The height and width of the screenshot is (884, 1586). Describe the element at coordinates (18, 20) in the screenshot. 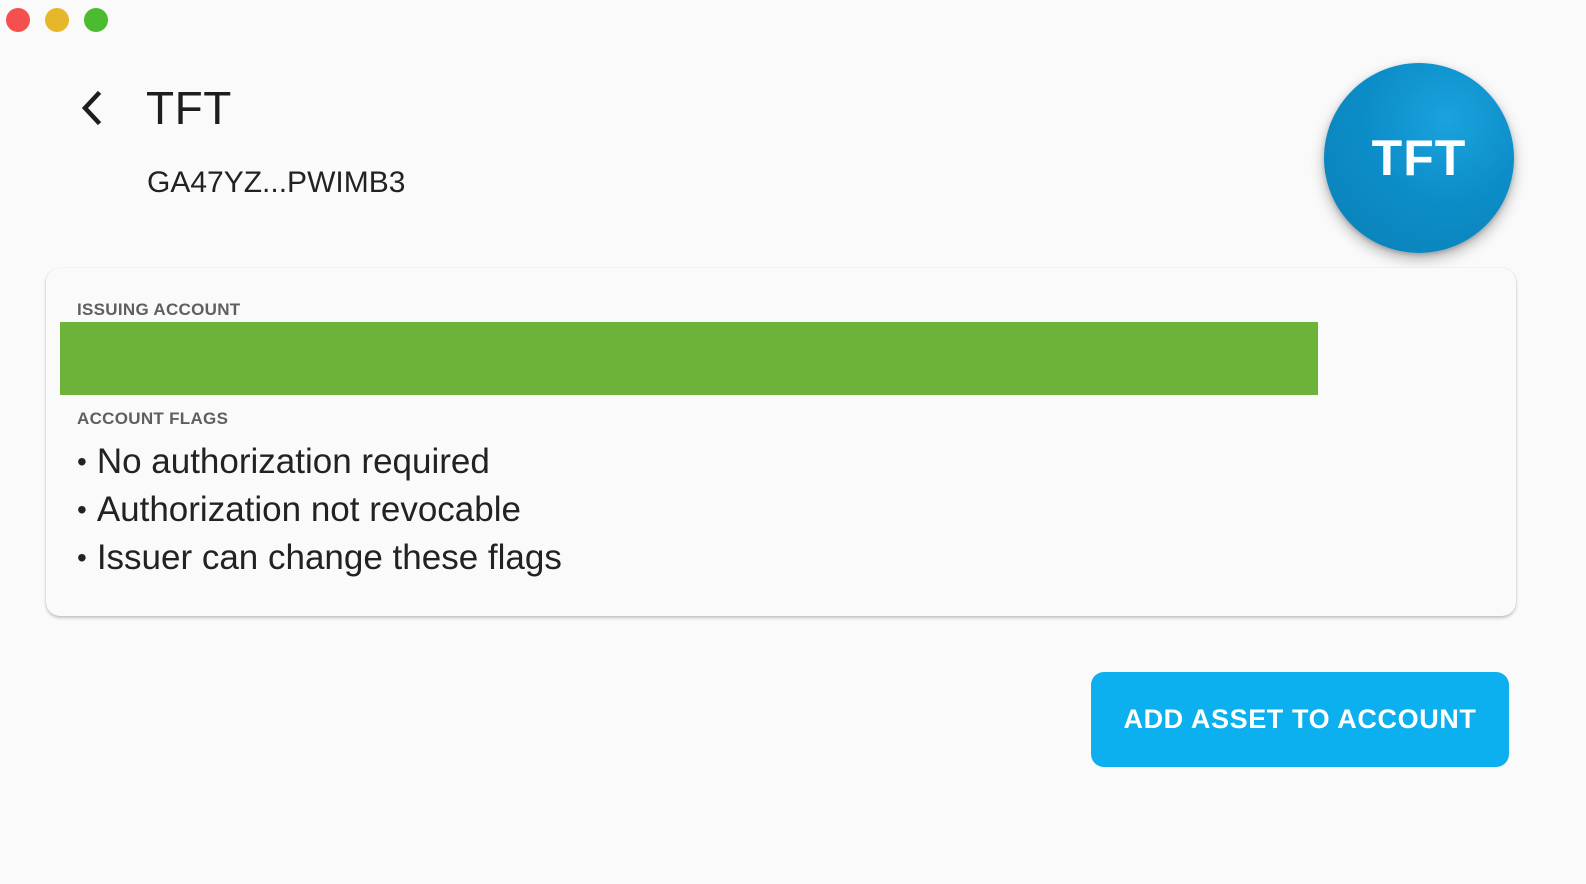

I see `window-close-button` at that location.